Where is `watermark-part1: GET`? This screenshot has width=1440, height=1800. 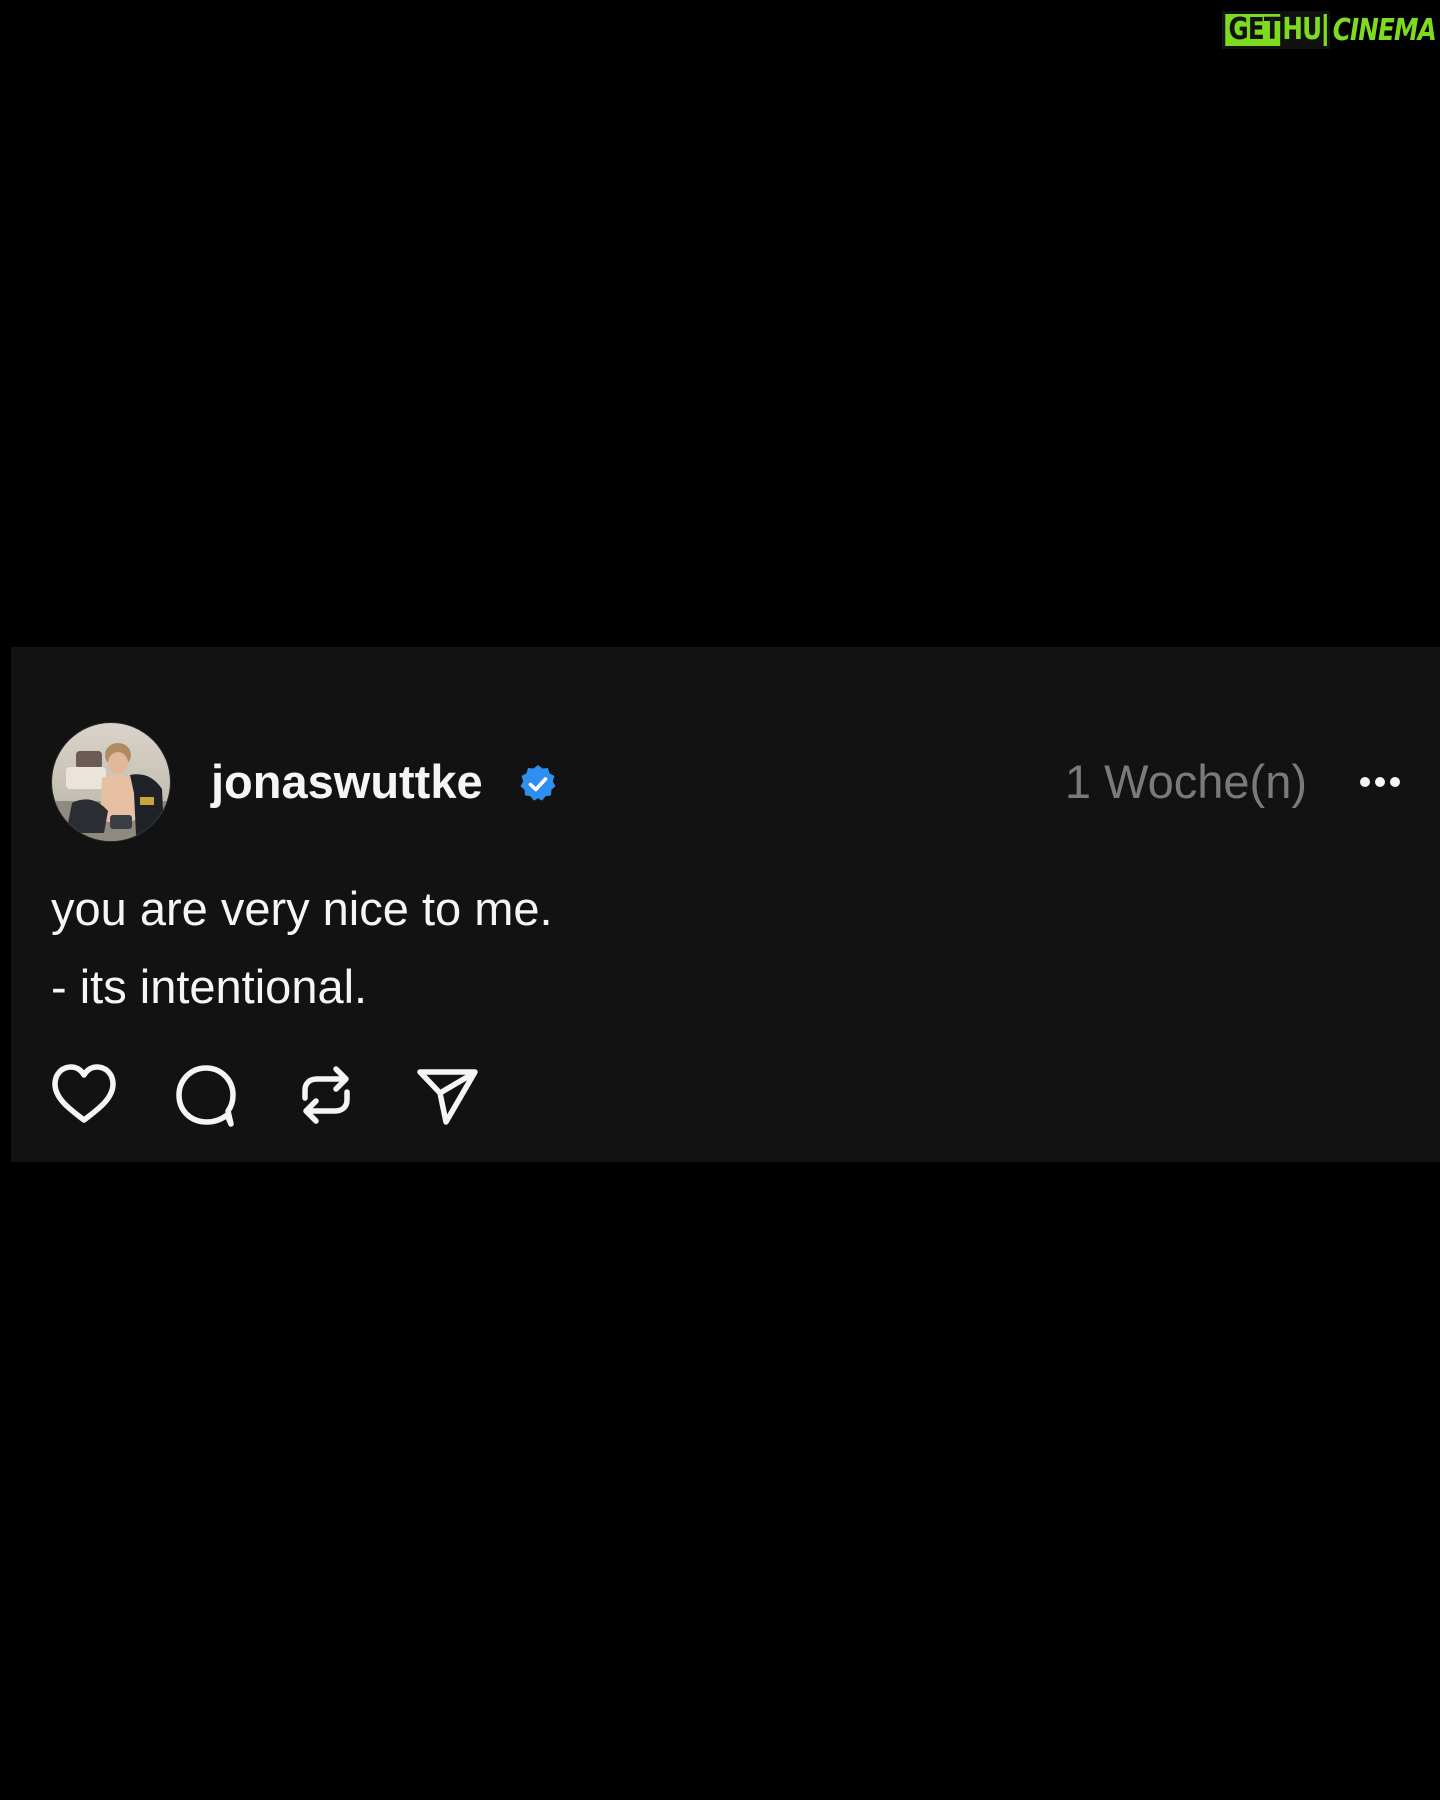 watermark-part1: GET is located at coordinates (1254, 29).